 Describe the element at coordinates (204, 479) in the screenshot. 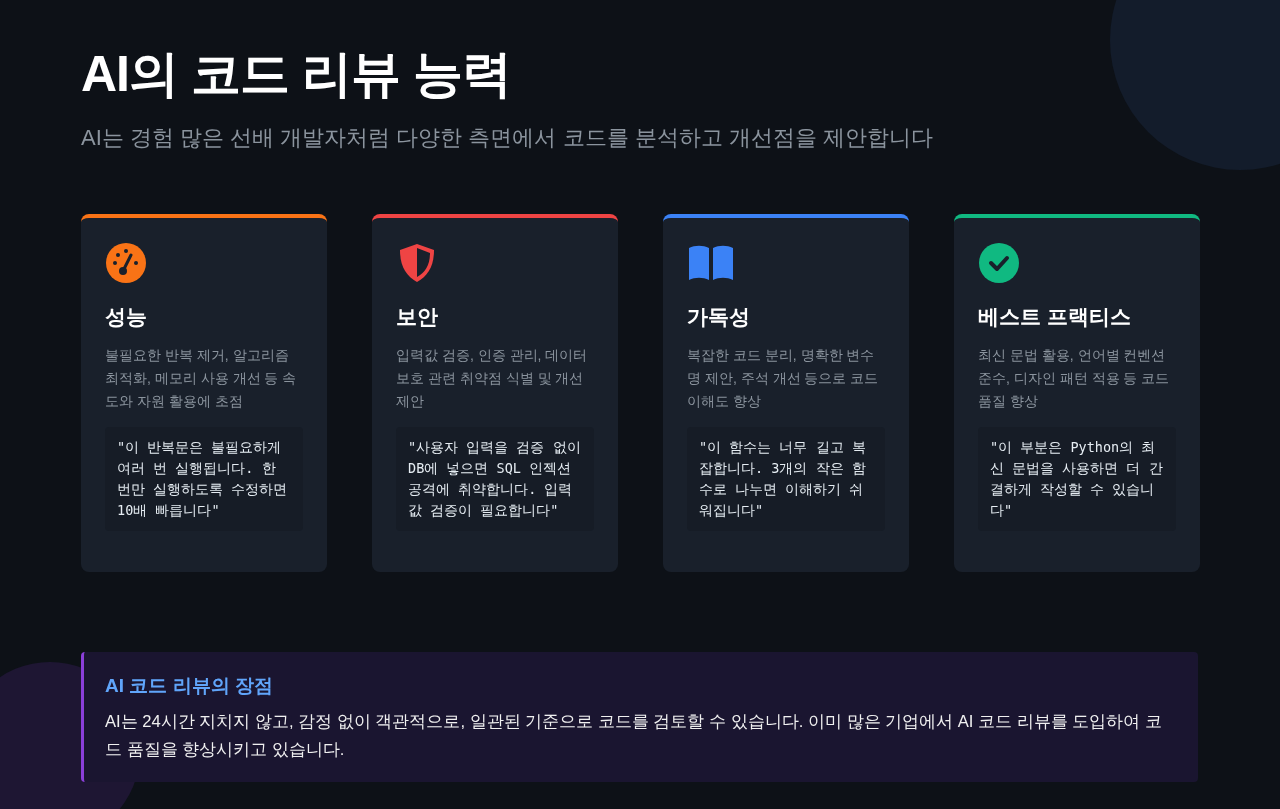

I see `example-quote: "이 반복문은 불필요하게 여러 번 실행됩니다. 한 번만 실행하도록 수정하면 10배 빠릅니다"` at that location.